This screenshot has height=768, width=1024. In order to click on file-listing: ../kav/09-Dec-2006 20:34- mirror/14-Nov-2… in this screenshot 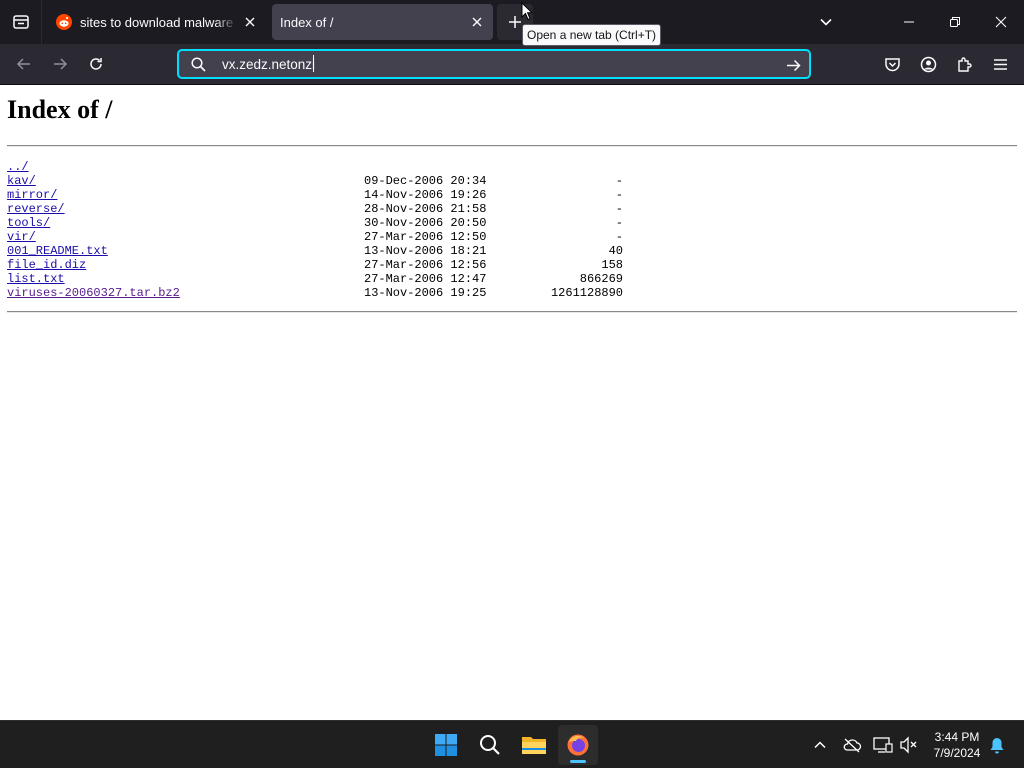, I will do `click(327, 230)`.